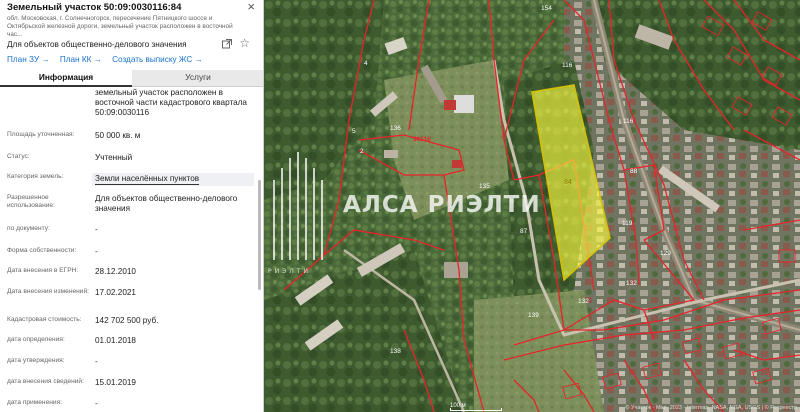 The height and width of the screenshot is (412, 800). What do you see at coordinates (147, 179) in the screenshot?
I see `land-category-value: Земли населённых пунктов` at bounding box center [147, 179].